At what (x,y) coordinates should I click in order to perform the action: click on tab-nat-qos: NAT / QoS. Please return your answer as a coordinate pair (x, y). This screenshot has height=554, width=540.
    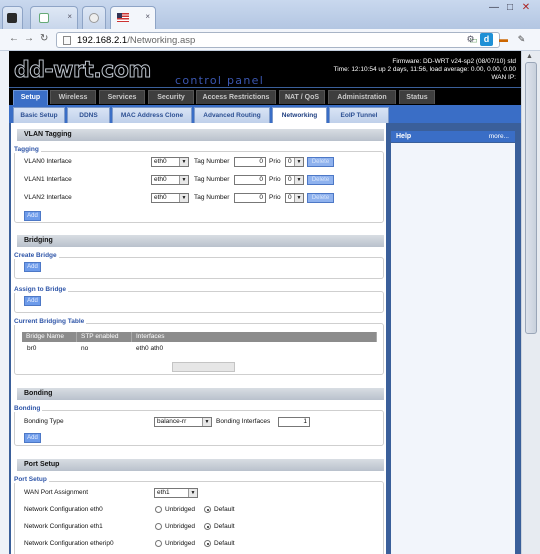
    Looking at the image, I should click on (302, 97).